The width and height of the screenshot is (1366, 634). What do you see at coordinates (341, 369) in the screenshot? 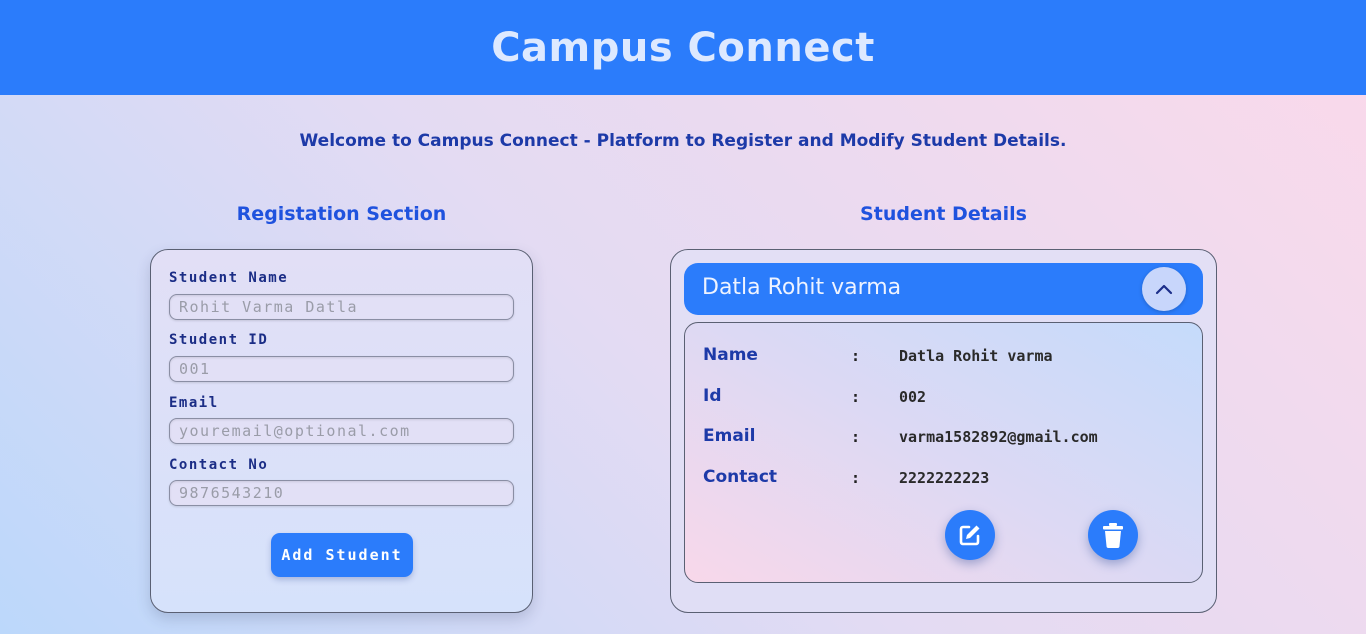
I see `student-id-input` at bounding box center [341, 369].